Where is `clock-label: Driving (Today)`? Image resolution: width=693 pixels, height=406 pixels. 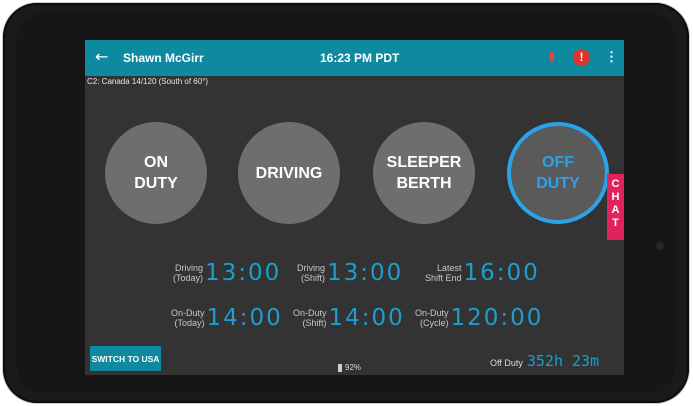 clock-label: Driving (Today) is located at coordinates (188, 273).